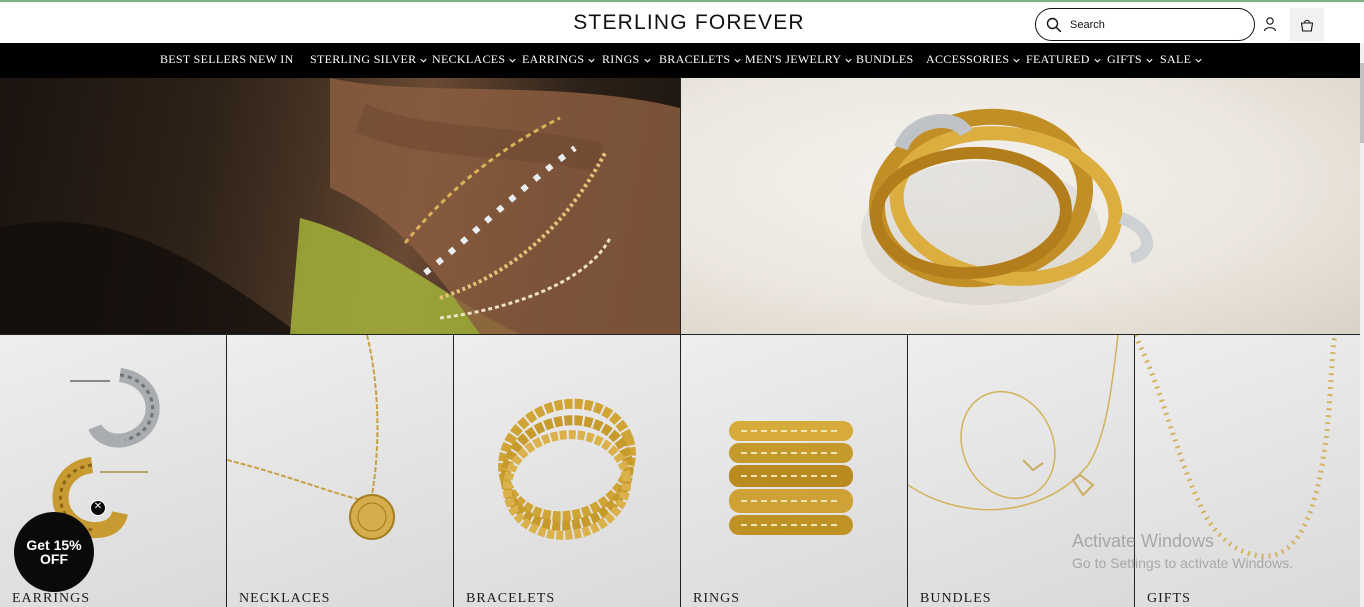 Image resolution: width=1364 pixels, height=607 pixels. Describe the element at coordinates (469, 59) in the screenshot. I see `nav-label: NECKLACES` at that location.